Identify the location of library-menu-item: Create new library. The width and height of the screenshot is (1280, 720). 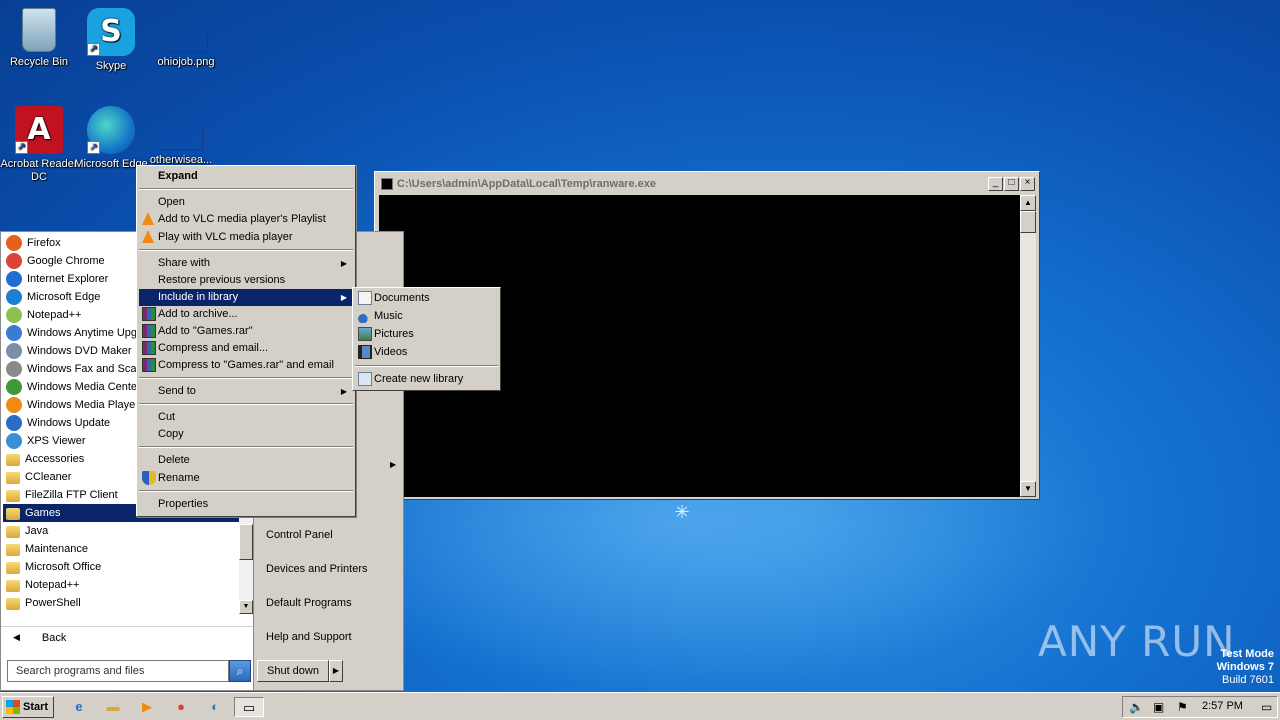
(426, 379).